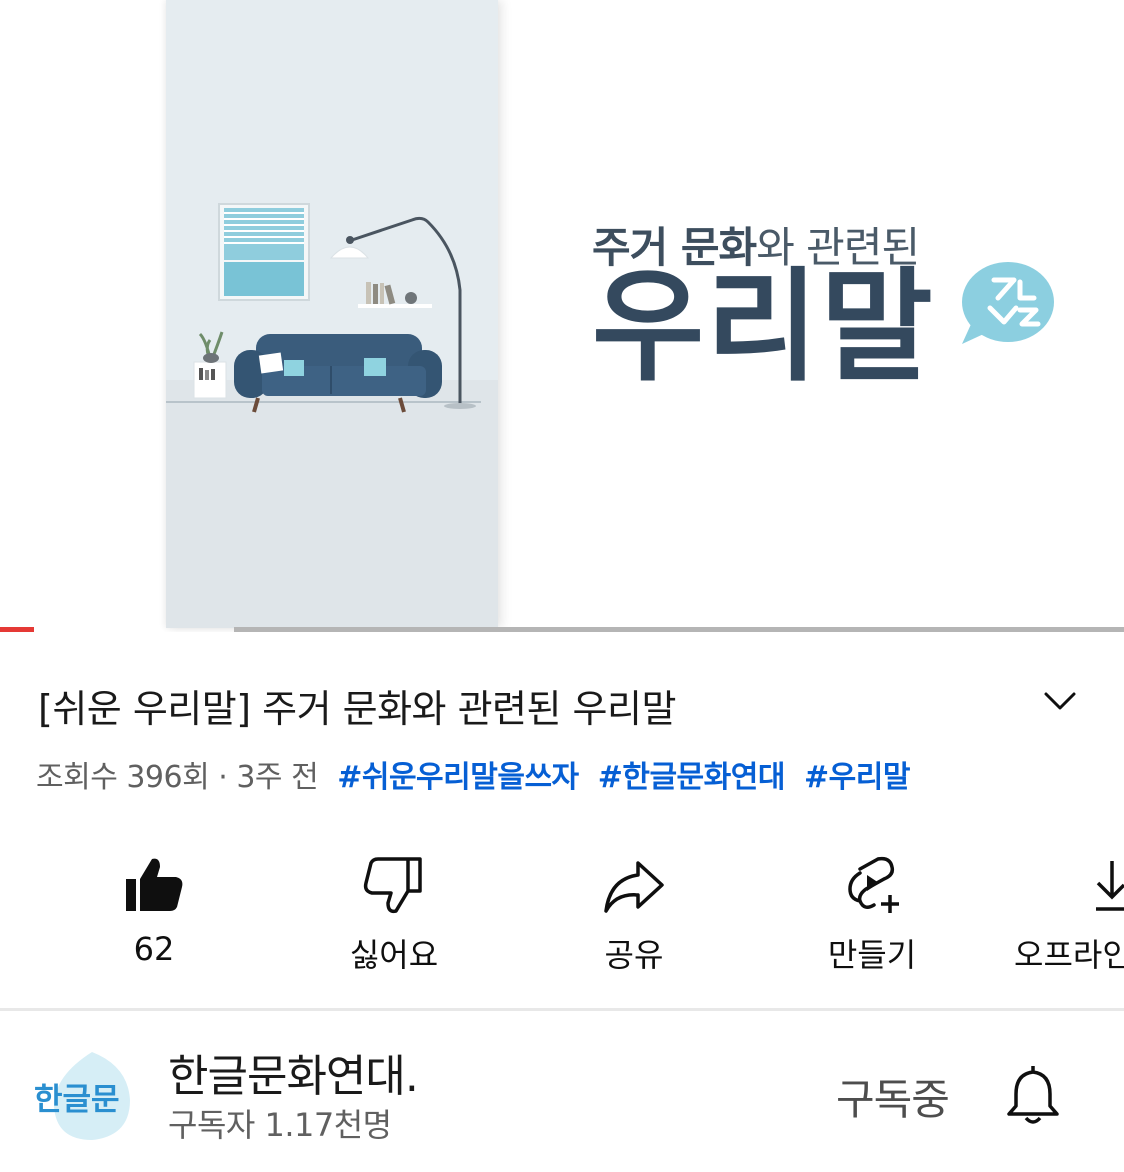 This screenshot has width=1124, height=1172. What do you see at coordinates (634, 887) in the screenshot?
I see `share-icon` at bounding box center [634, 887].